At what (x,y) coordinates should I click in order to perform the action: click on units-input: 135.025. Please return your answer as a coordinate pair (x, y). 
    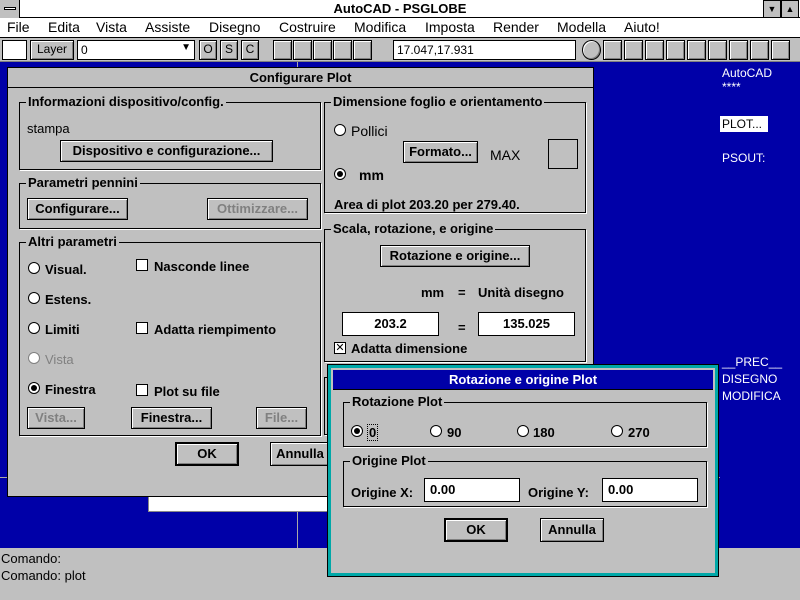
    Looking at the image, I should click on (526, 324).